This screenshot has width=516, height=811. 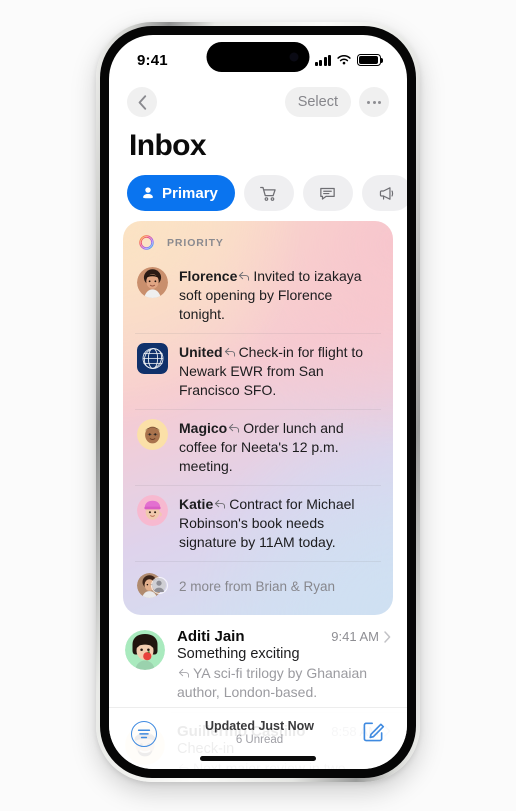 I want to click on back-button, so click(x=142, y=102).